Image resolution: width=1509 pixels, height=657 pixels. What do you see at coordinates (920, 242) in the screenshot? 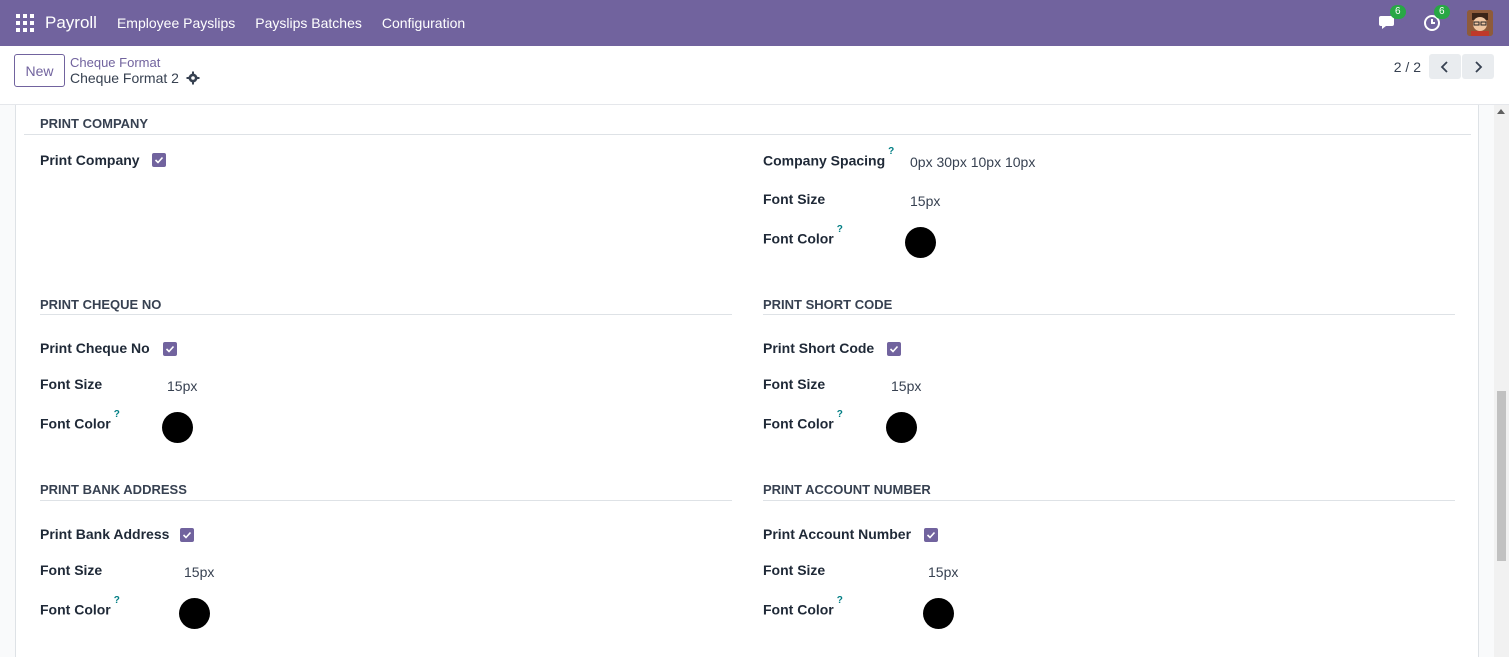
I see `company-font-color-swatch` at bounding box center [920, 242].